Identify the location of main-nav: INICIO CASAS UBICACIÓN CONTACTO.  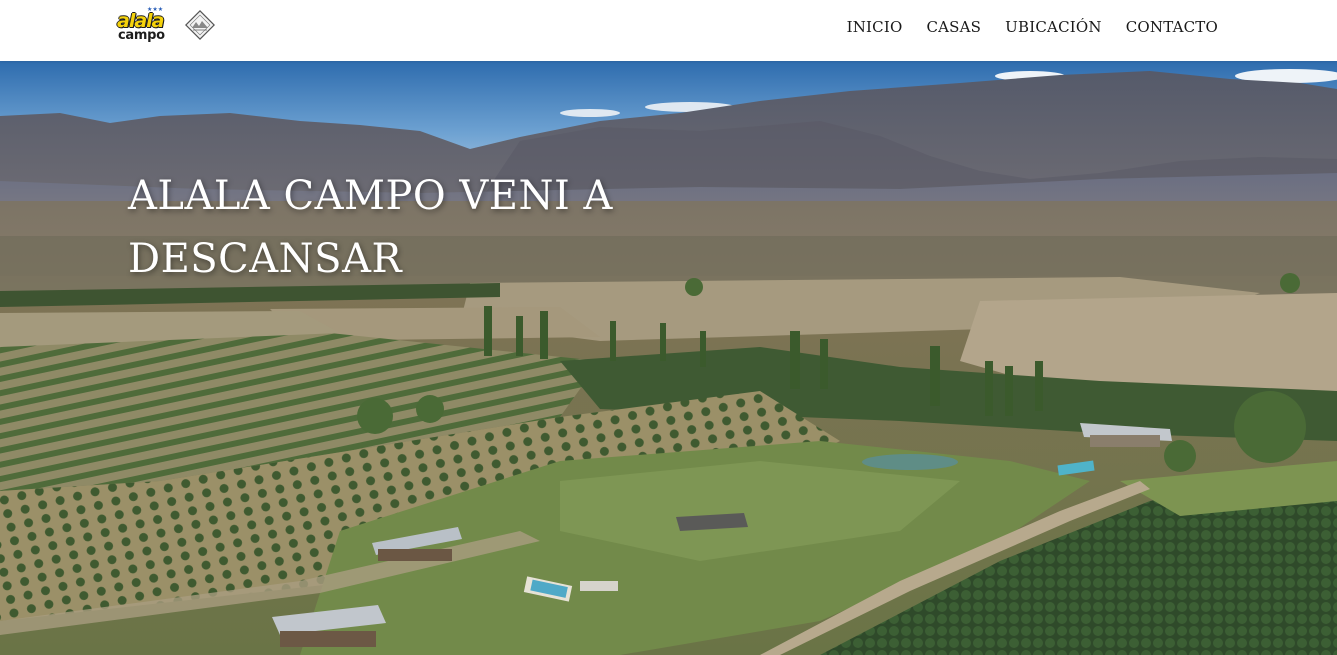
(1032, 27).